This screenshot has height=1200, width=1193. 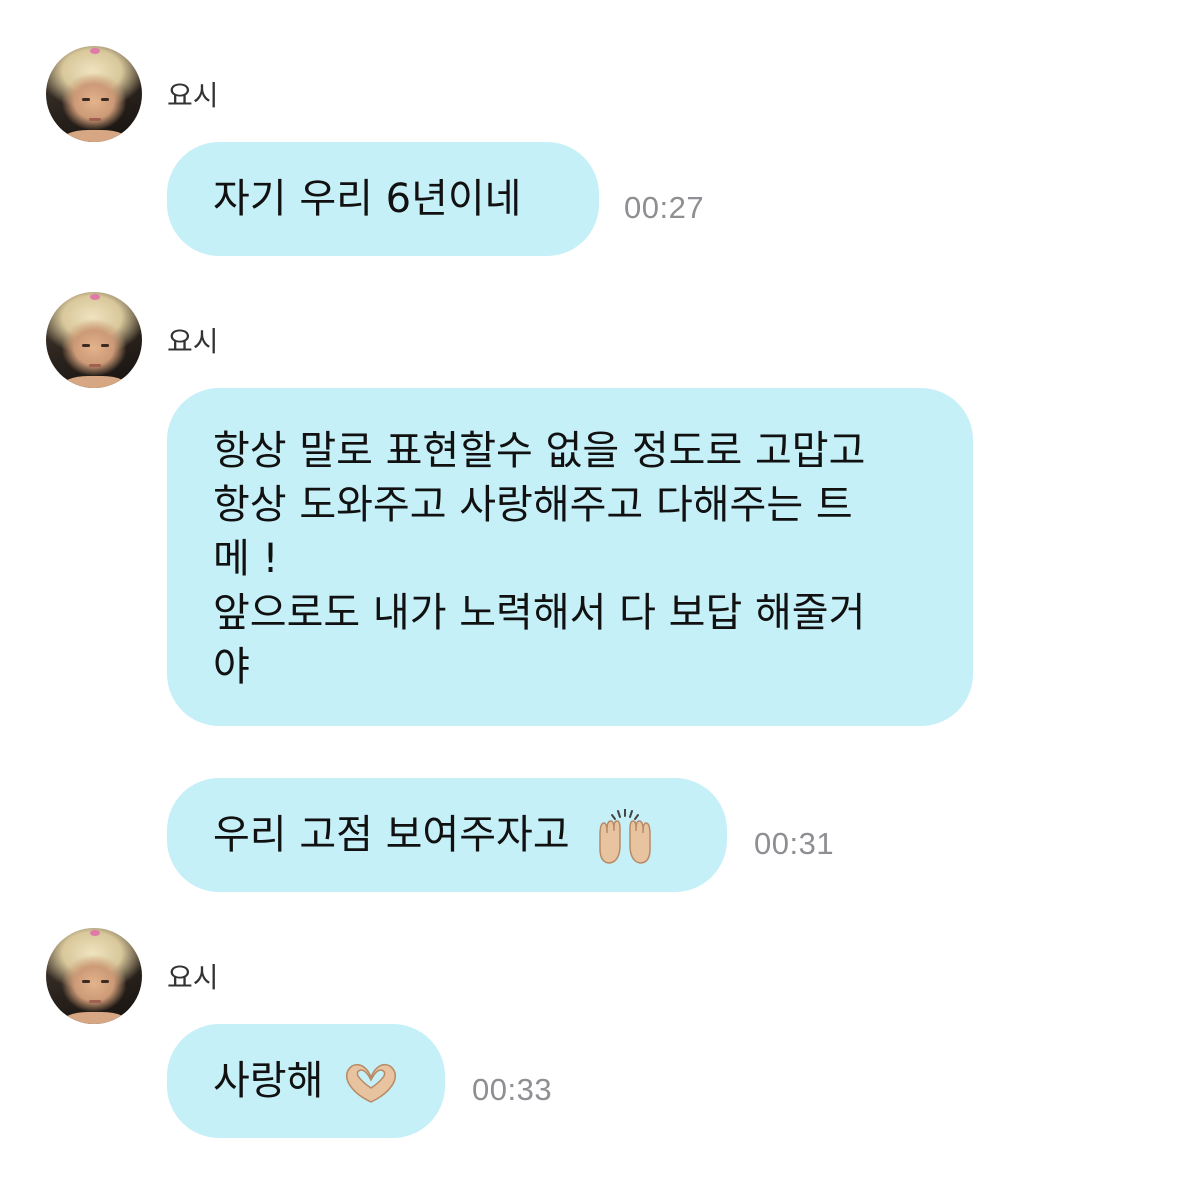 I want to click on message-bubble: 우리 고점 보여주자고, so click(x=447, y=835).